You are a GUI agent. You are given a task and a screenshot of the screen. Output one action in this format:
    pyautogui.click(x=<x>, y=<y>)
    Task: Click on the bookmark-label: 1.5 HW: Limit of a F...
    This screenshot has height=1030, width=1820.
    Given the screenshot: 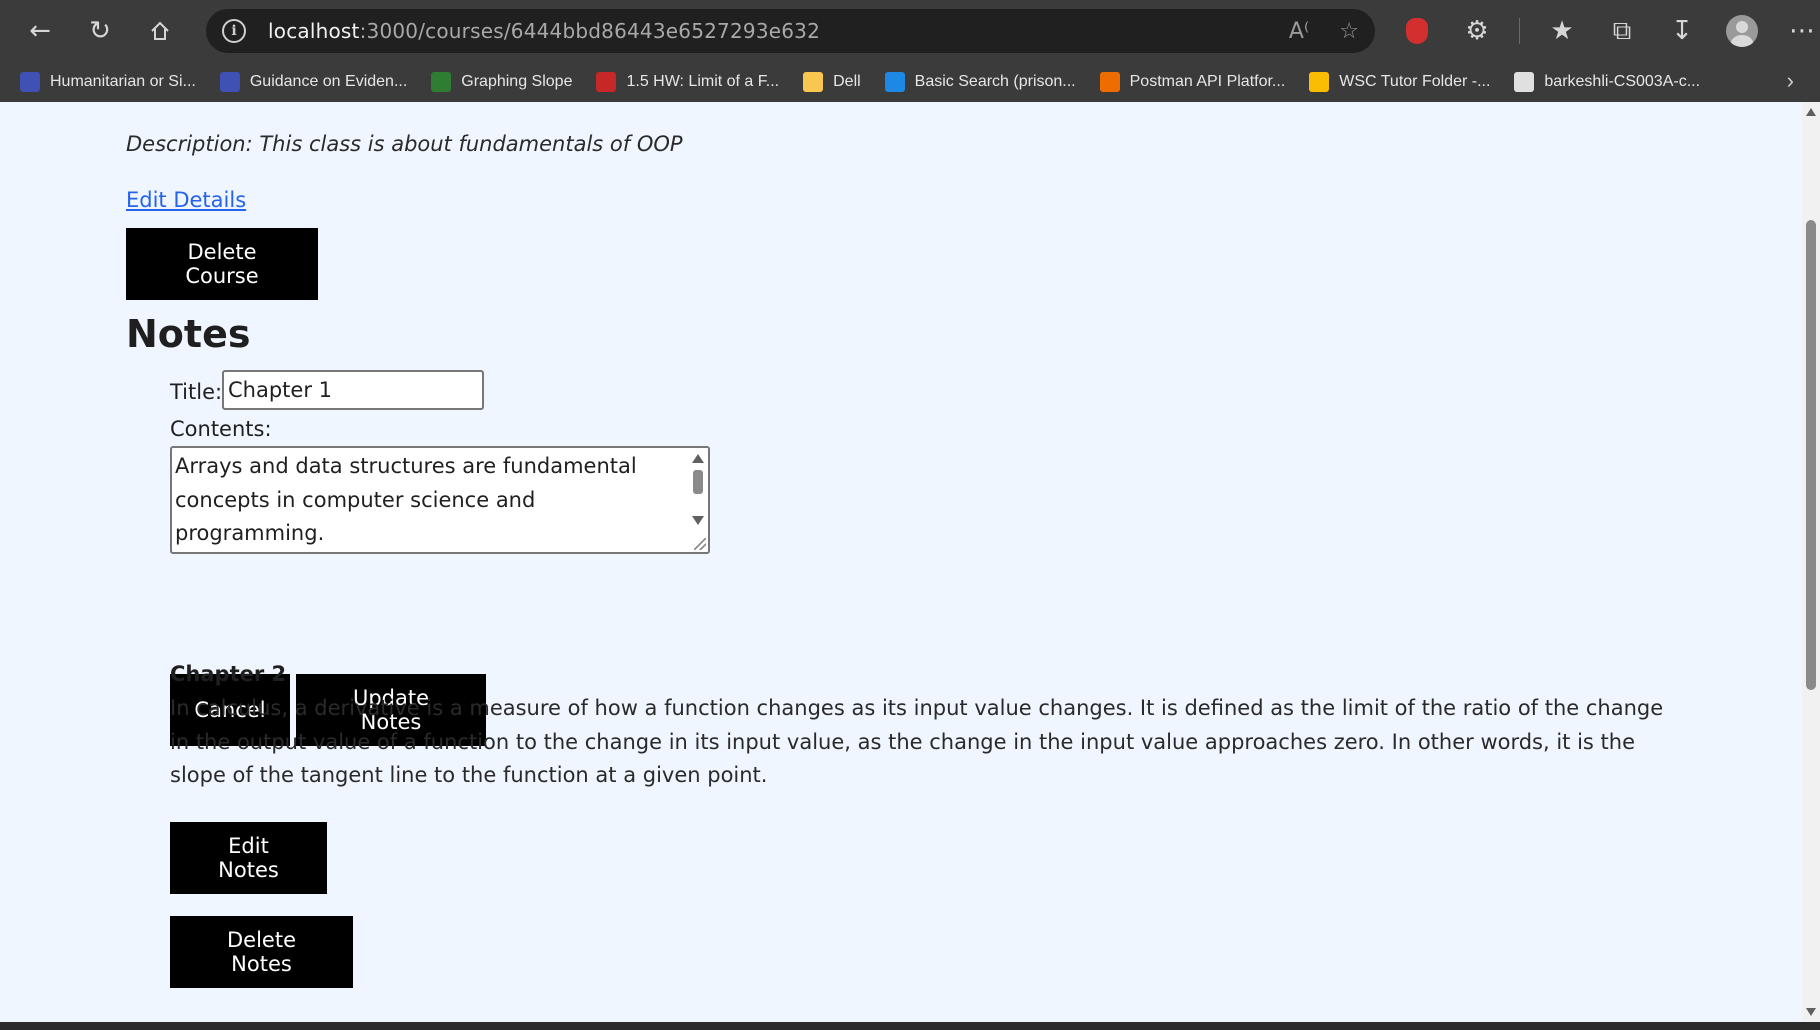 What is the action you would take?
    pyautogui.click(x=703, y=81)
    